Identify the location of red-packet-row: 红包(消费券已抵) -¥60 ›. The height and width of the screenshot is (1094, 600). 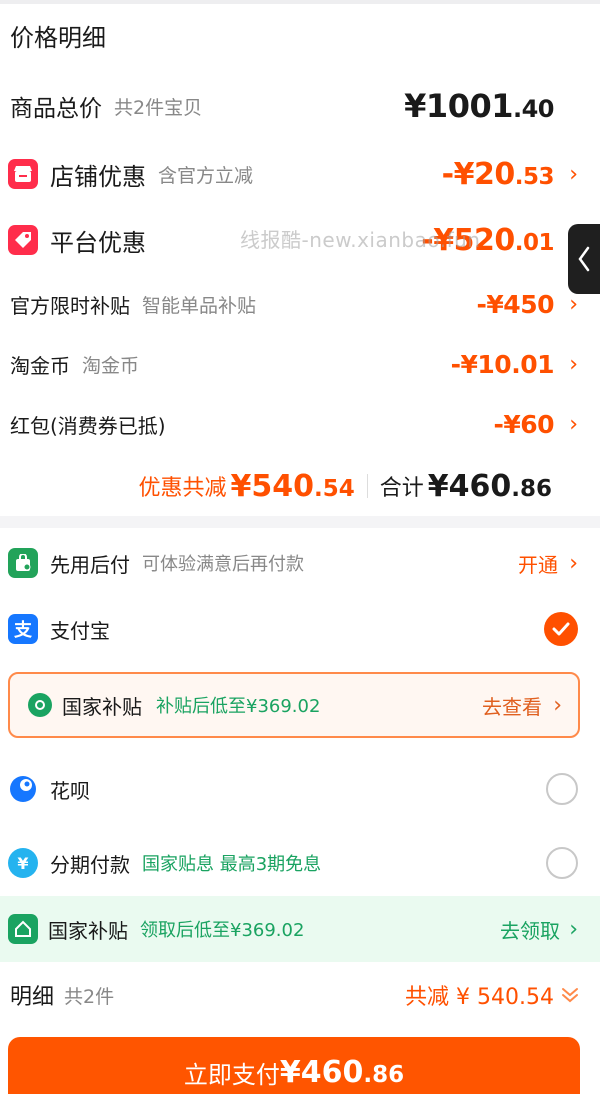
(300, 424).